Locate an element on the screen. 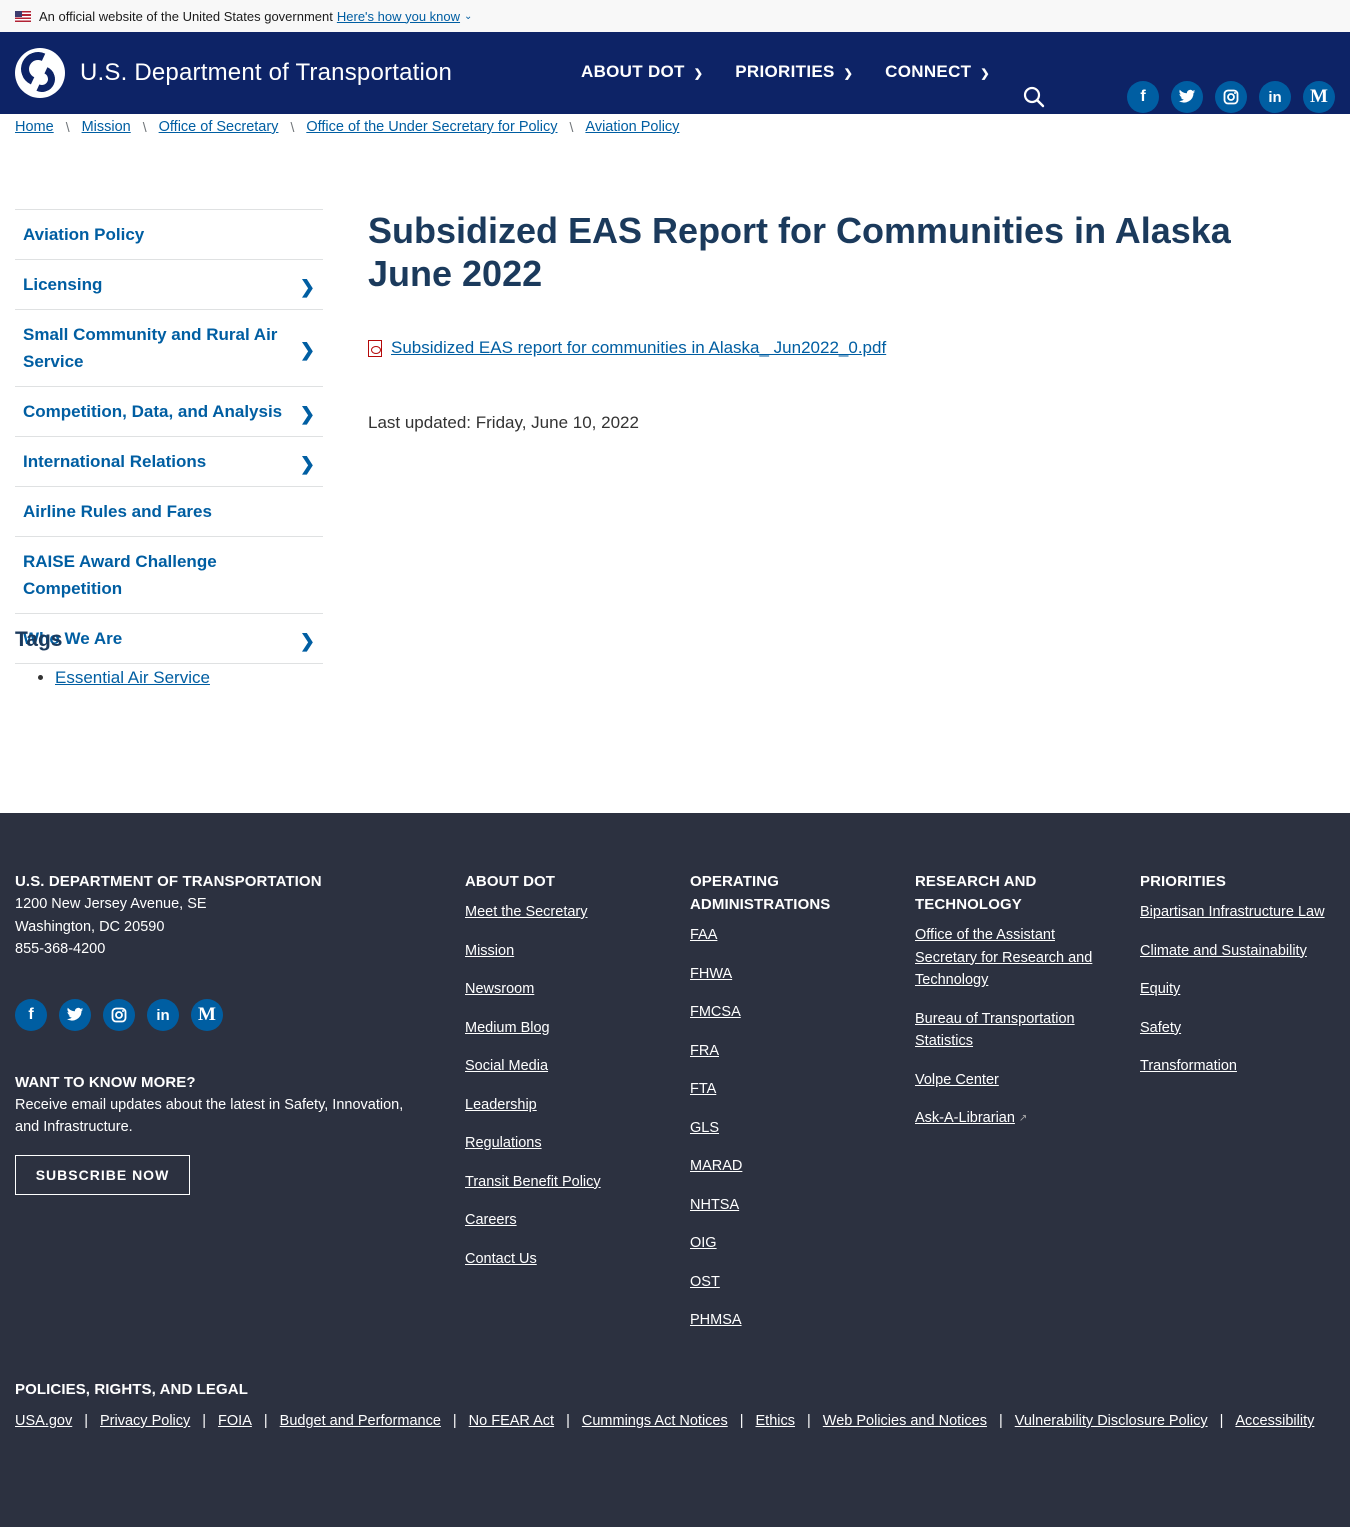  heres-how-you-know-link: Here's how you know is located at coordinates (398, 16).